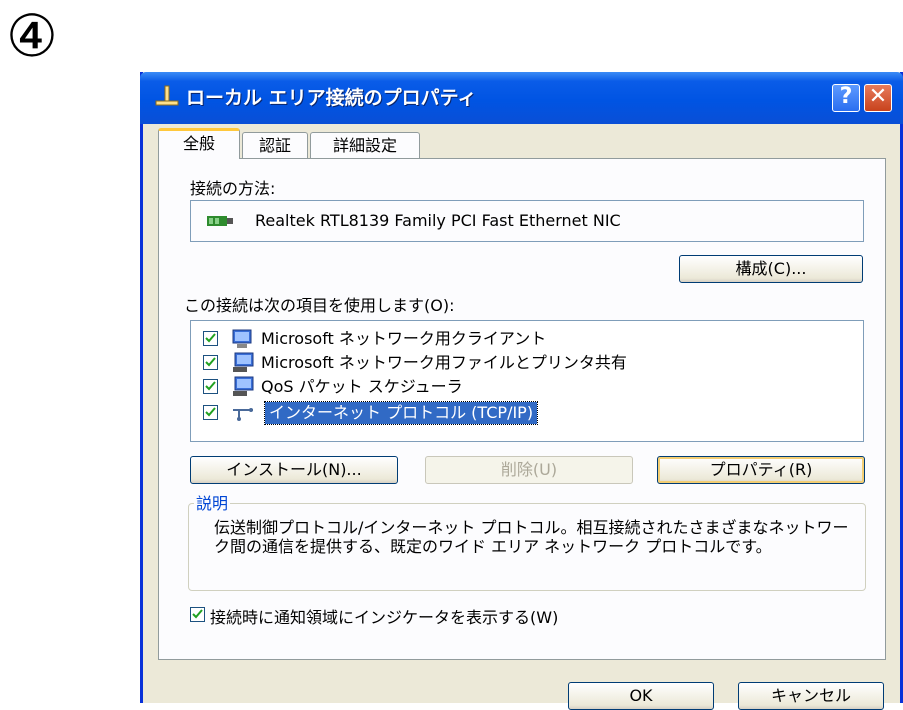 This screenshot has height=710, width=903. Describe the element at coordinates (365, 145) in the screenshot. I see `tab-advanced: 詳細設定` at that location.